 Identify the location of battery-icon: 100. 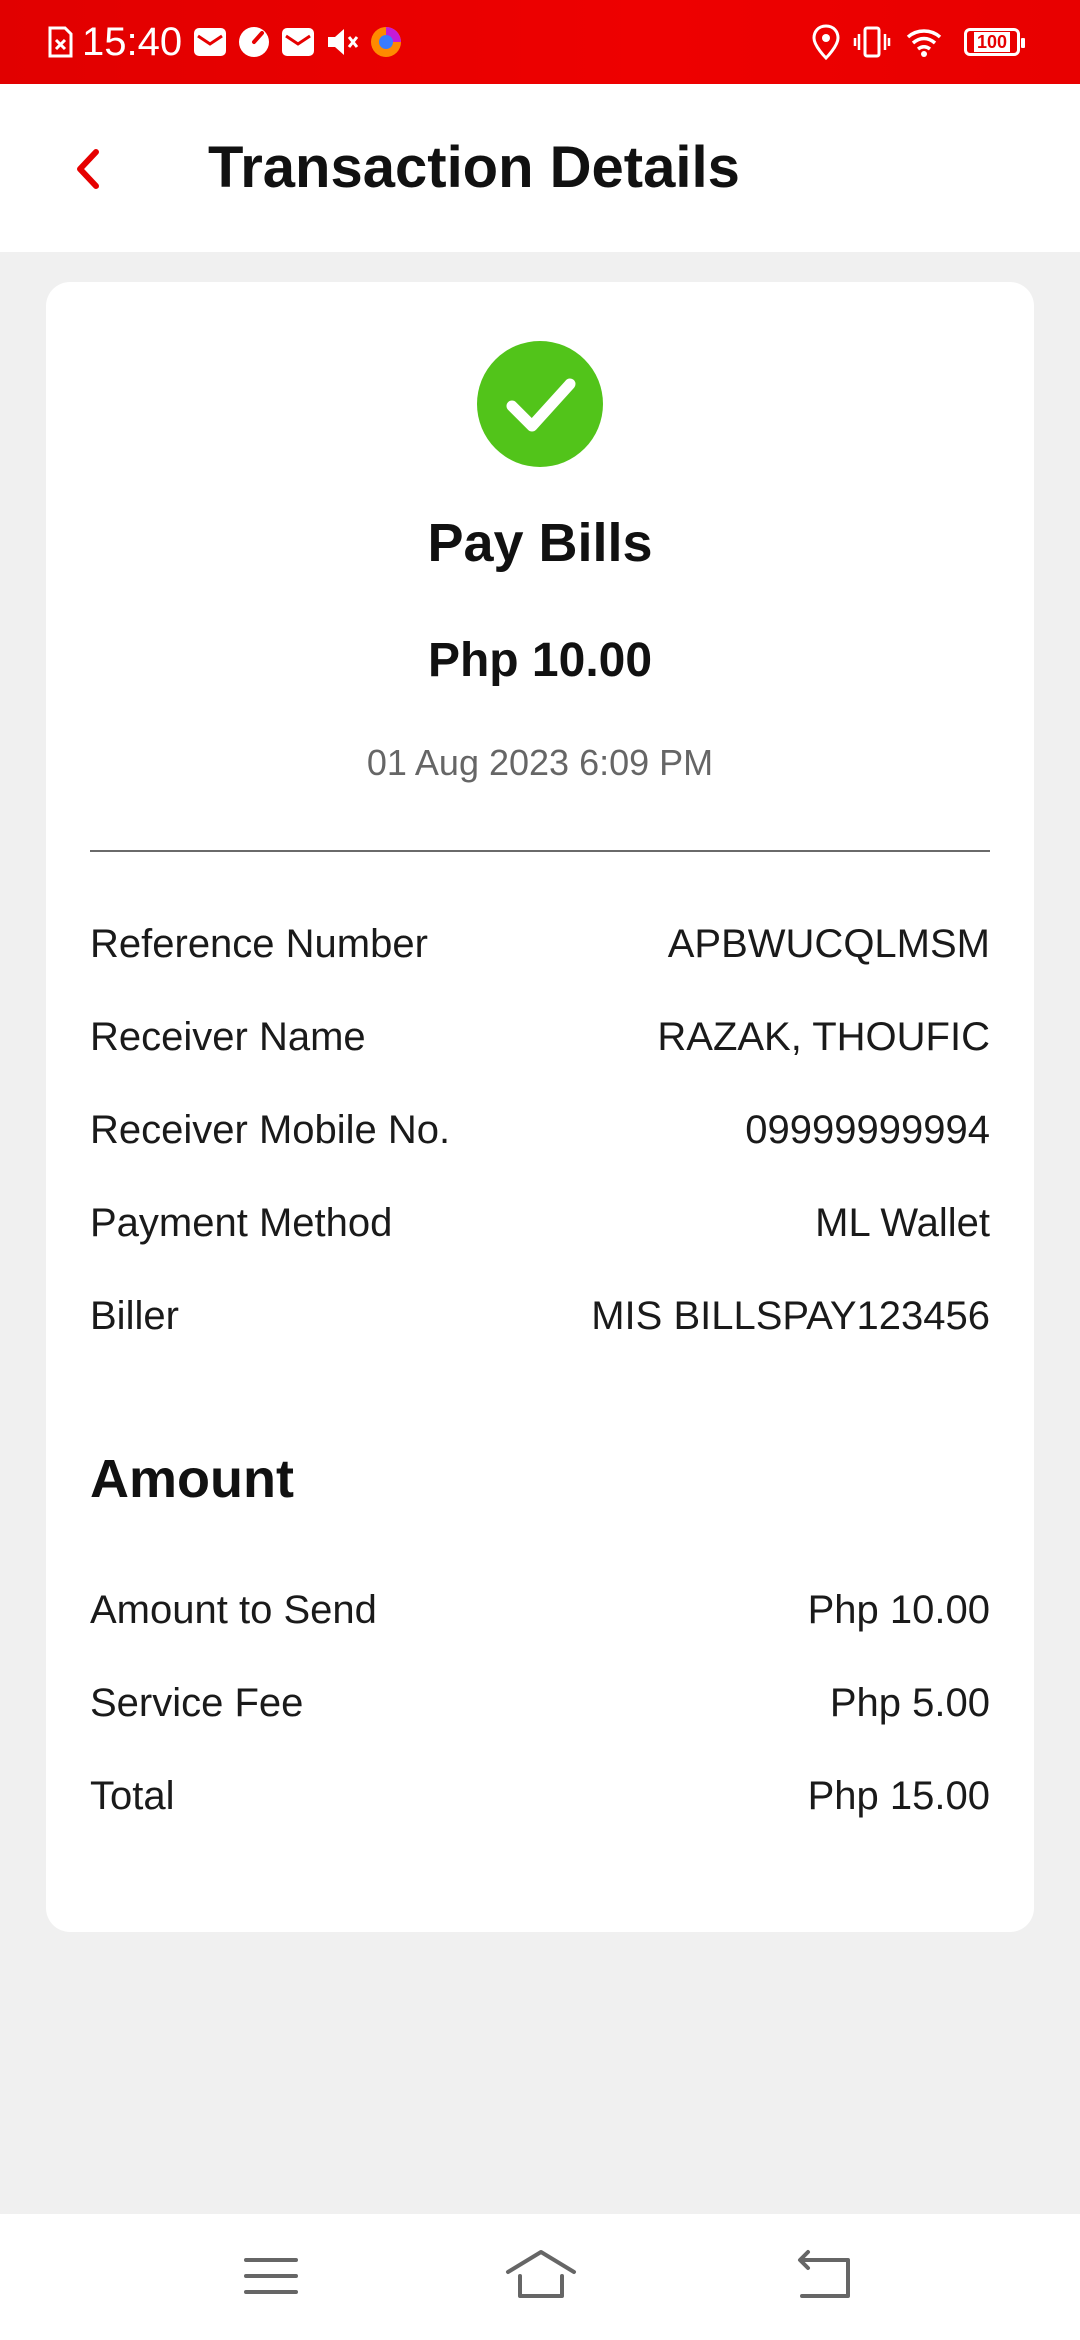
(994, 42).